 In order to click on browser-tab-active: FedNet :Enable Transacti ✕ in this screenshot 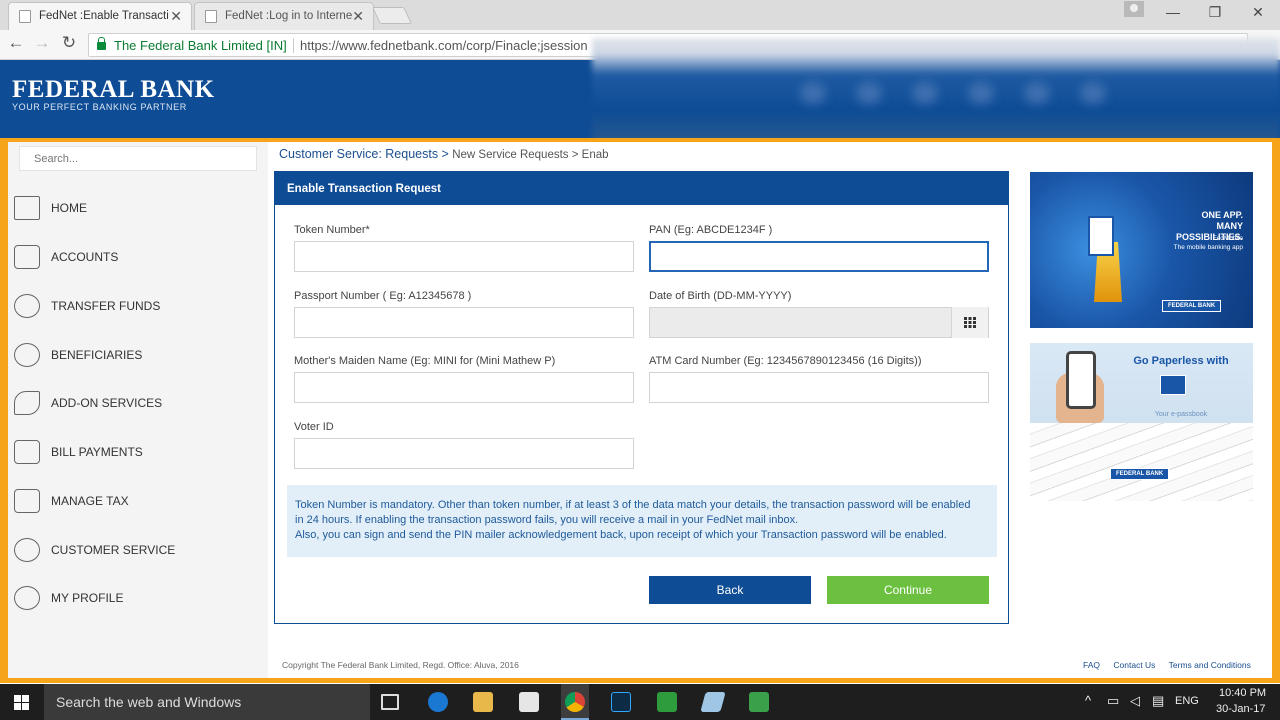, I will do `click(100, 16)`.